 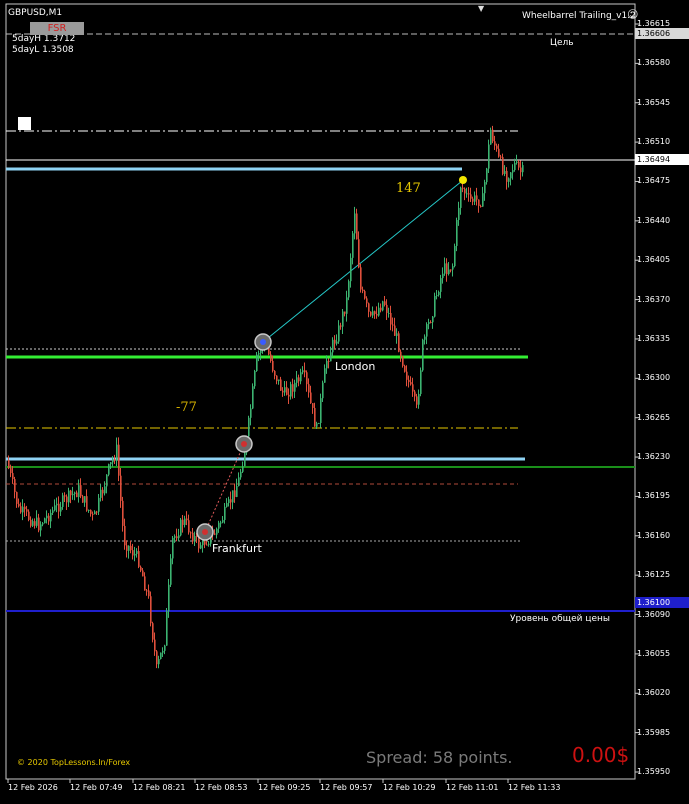 What do you see at coordinates (57, 28) in the screenshot?
I see `fsr-badge: FSR` at bounding box center [57, 28].